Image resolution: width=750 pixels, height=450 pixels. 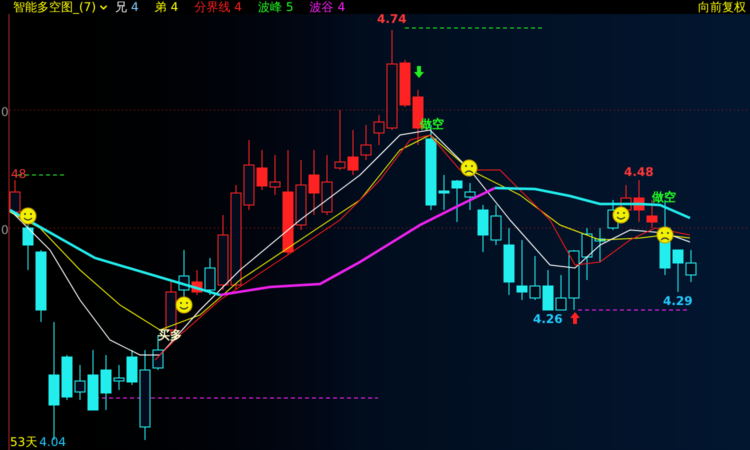 I want to click on price-level-line, so click(x=42, y=175).